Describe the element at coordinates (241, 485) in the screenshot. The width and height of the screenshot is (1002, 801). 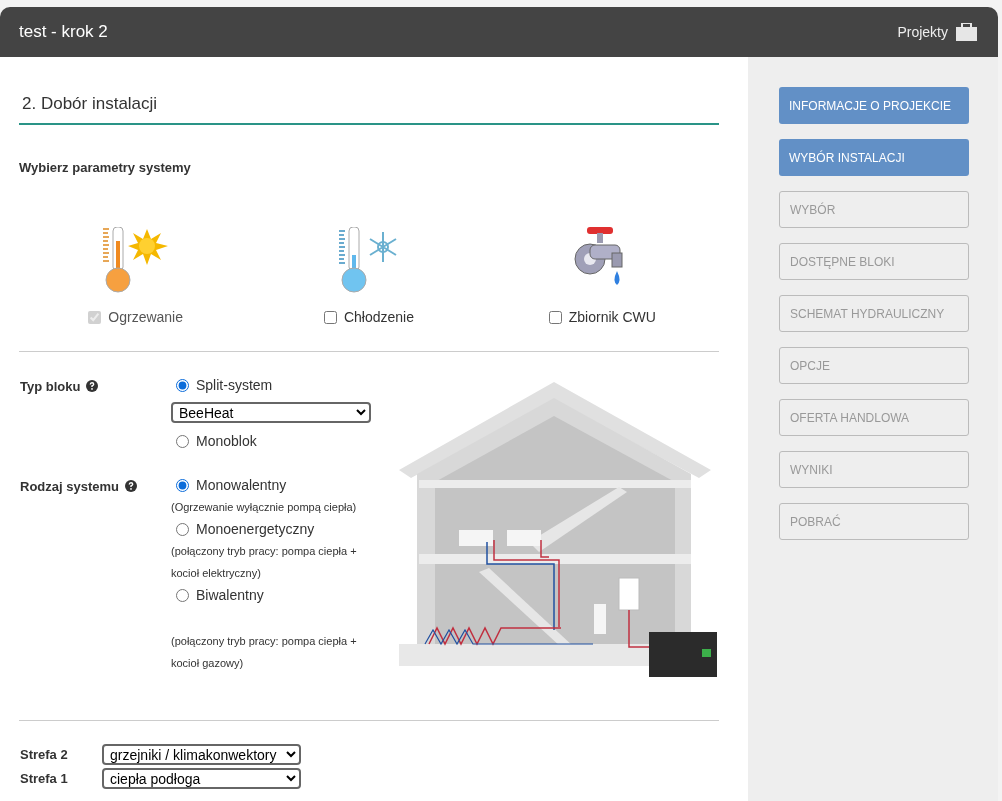
I see `radio-label: Monowalentny` at that location.